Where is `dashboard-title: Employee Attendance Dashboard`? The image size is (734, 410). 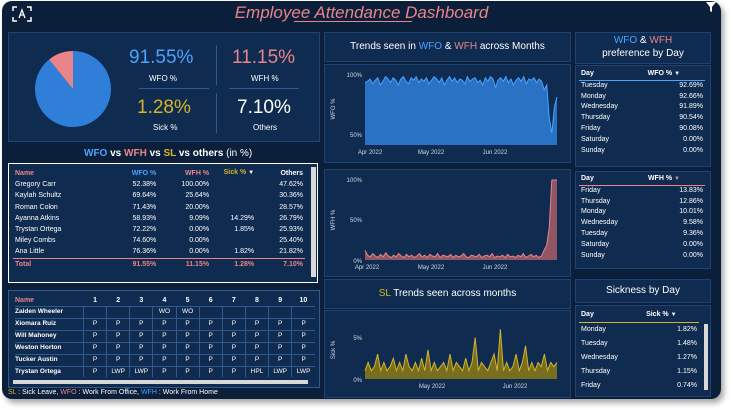
dashboard-title: Employee Attendance Dashboard is located at coordinates (361, 12).